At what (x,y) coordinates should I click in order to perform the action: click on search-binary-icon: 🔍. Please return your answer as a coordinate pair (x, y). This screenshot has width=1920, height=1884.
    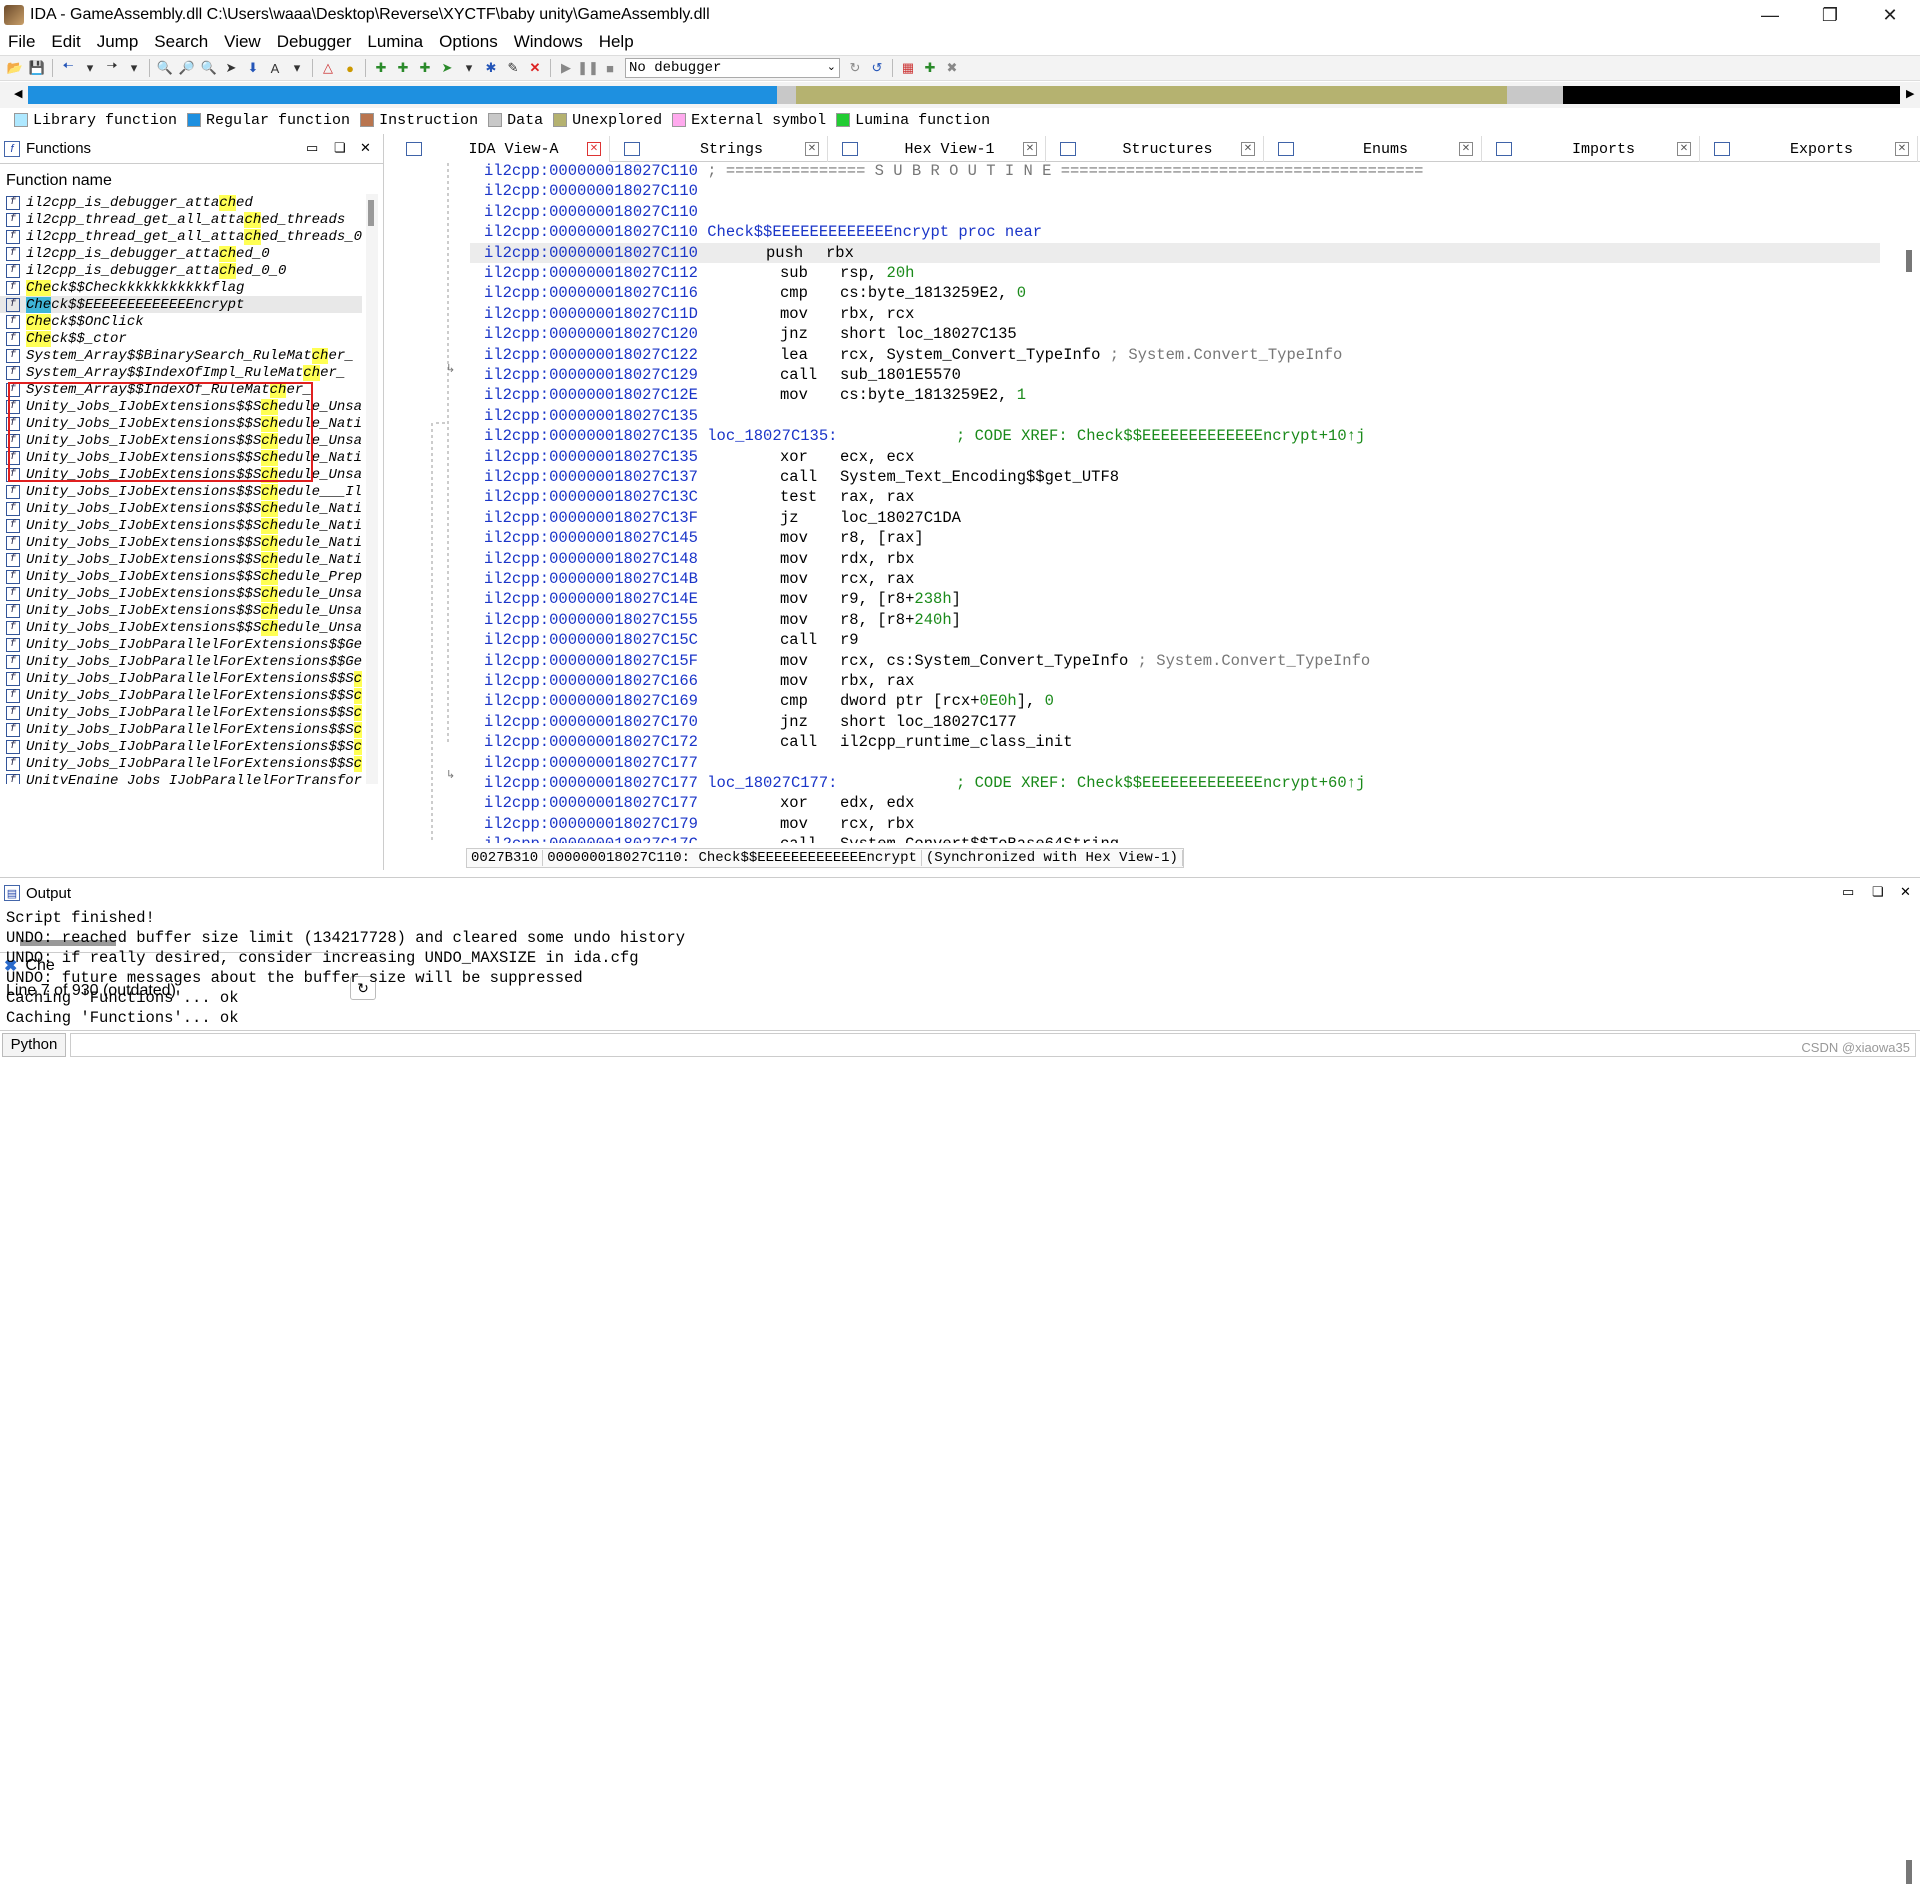
    Looking at the image, I should click on (165, 68).